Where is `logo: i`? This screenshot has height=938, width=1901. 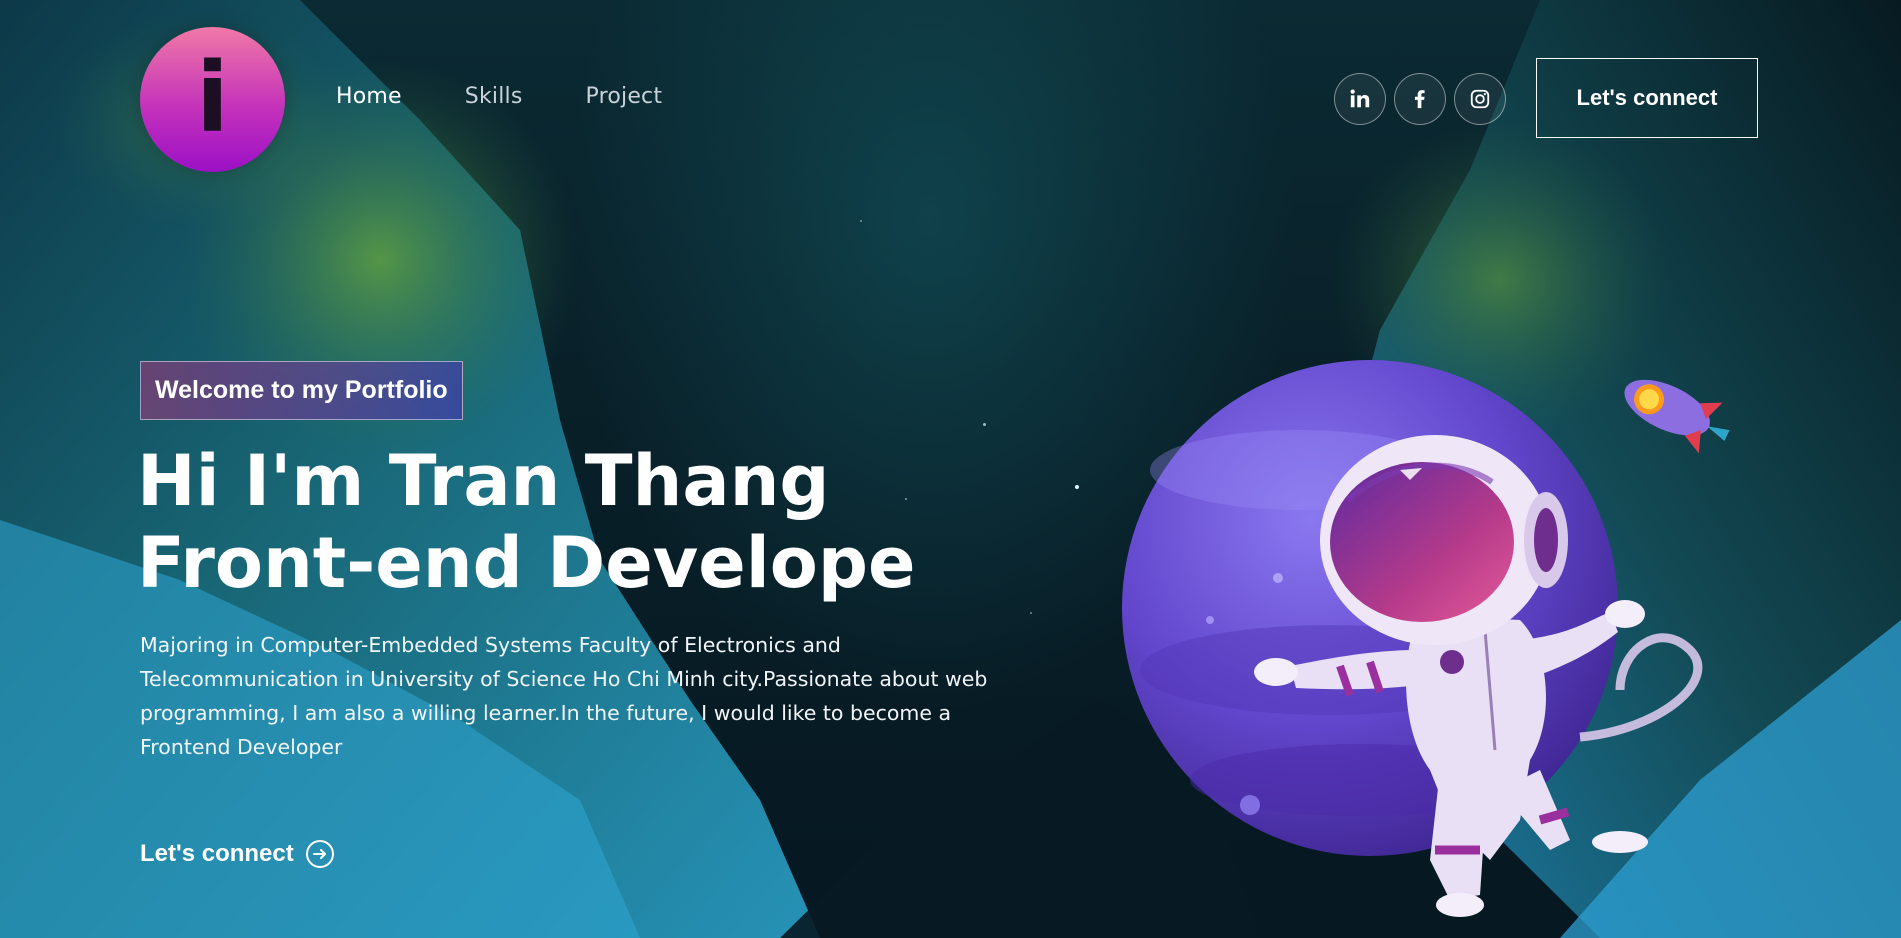 logo: i is located at coordinates (212, 99).